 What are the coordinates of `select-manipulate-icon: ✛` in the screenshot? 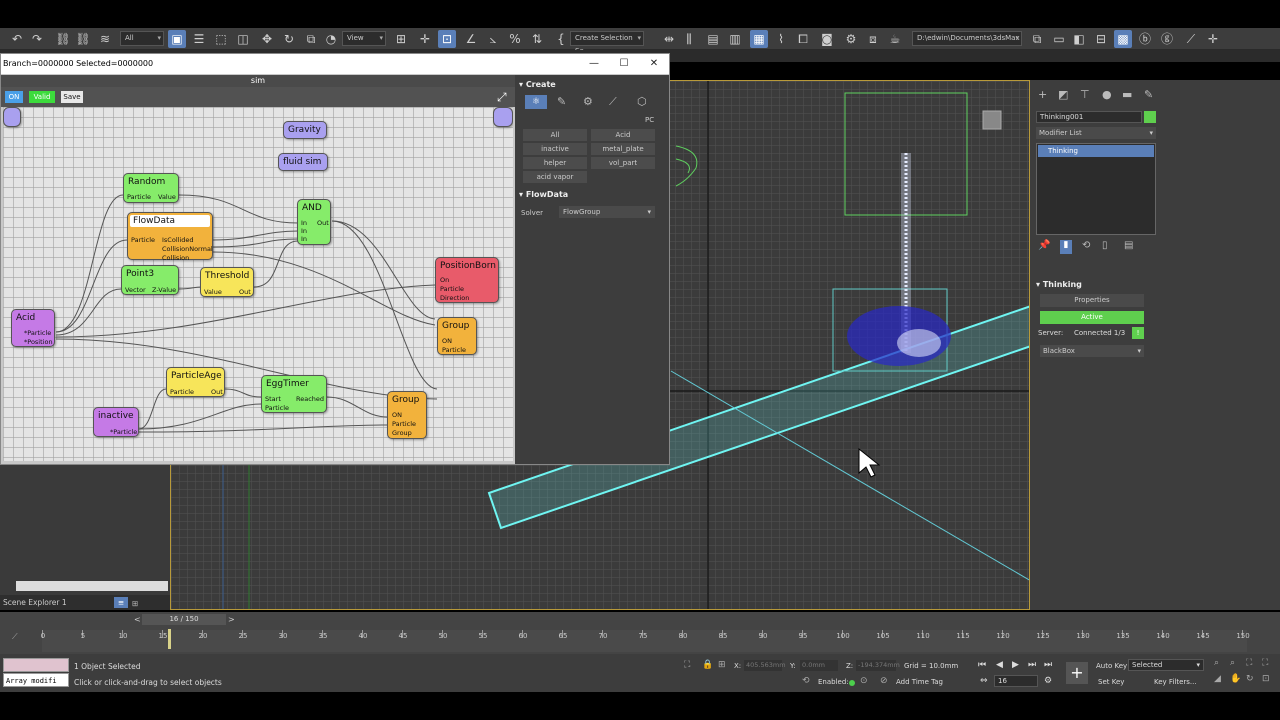 It's located at (425, 39).